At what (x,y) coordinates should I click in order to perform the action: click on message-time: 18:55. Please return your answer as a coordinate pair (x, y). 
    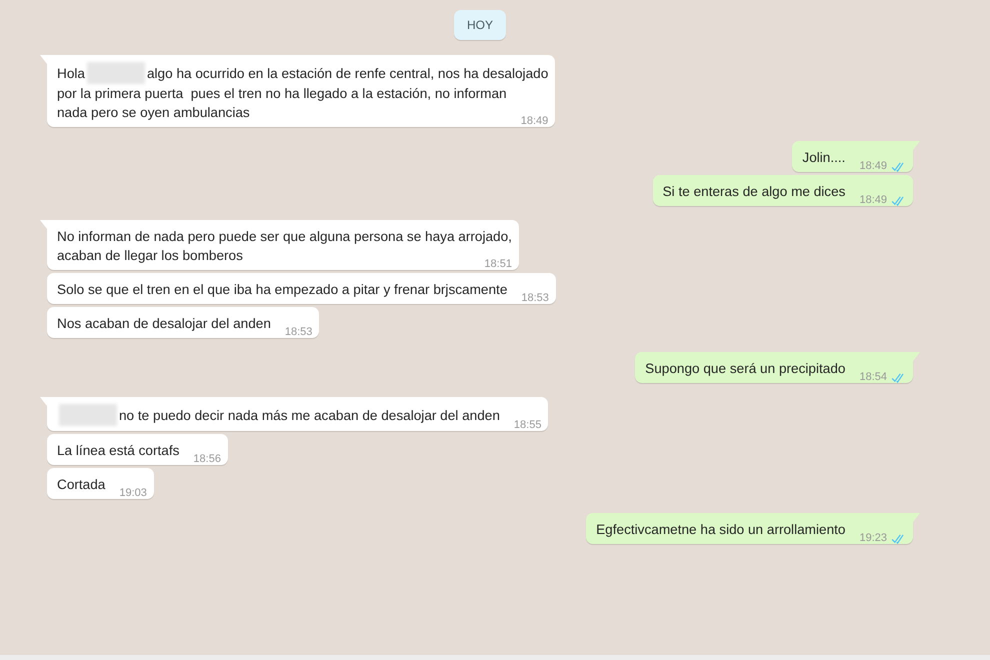
    Looking at the image, I should click on (528, 425).